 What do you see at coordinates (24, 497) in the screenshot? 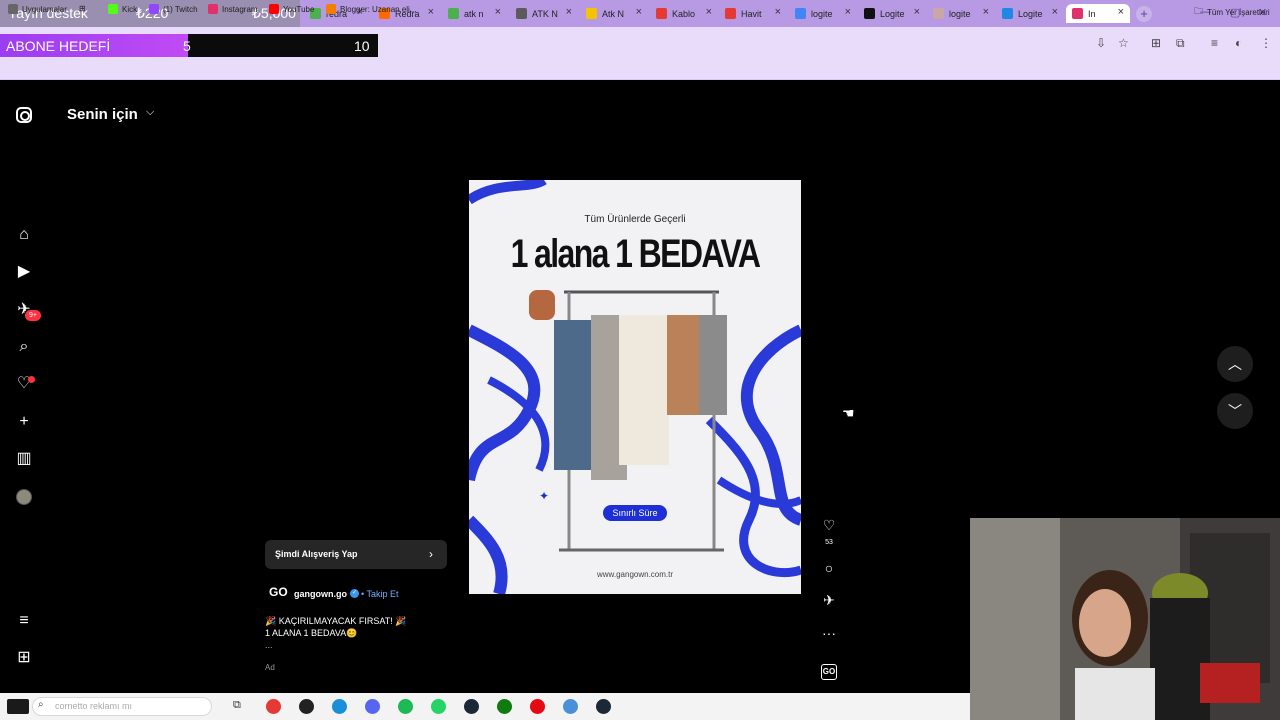
I see `profile-avatar` at bounding box center [24, 497].